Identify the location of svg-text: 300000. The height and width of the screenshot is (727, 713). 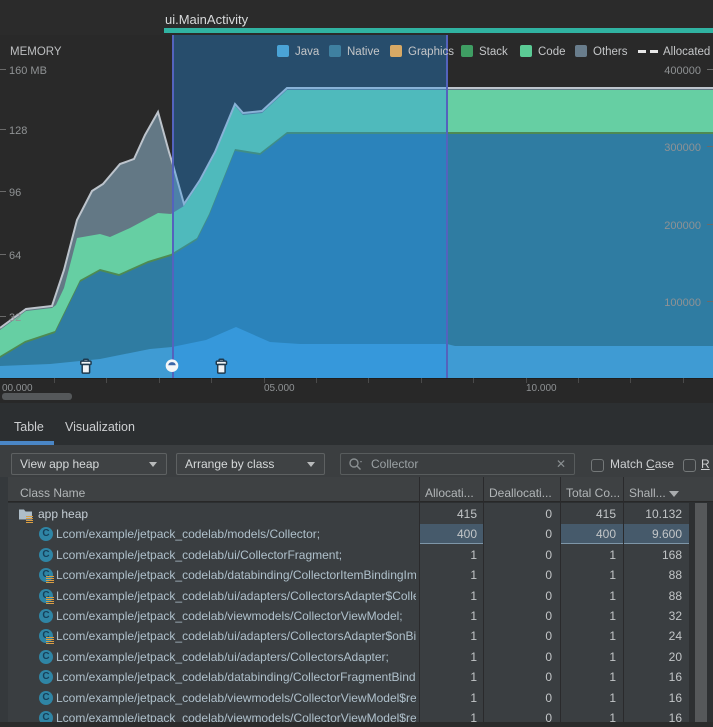
(682, 148).